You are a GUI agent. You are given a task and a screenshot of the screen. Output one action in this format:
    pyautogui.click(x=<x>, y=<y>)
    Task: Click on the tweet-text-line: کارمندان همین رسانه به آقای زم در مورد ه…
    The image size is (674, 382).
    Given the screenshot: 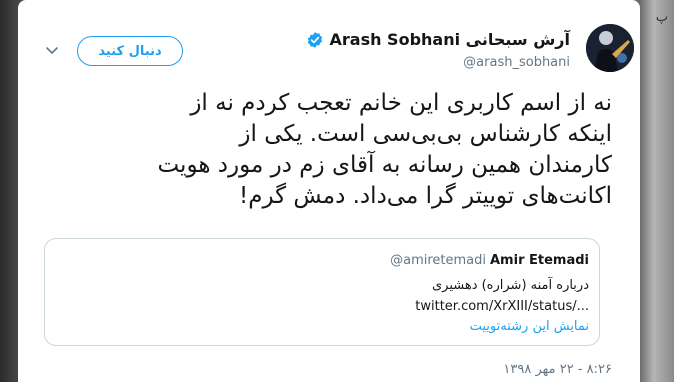 What is the action you would take?
    pyautogui.click(x=384, y=165)
    